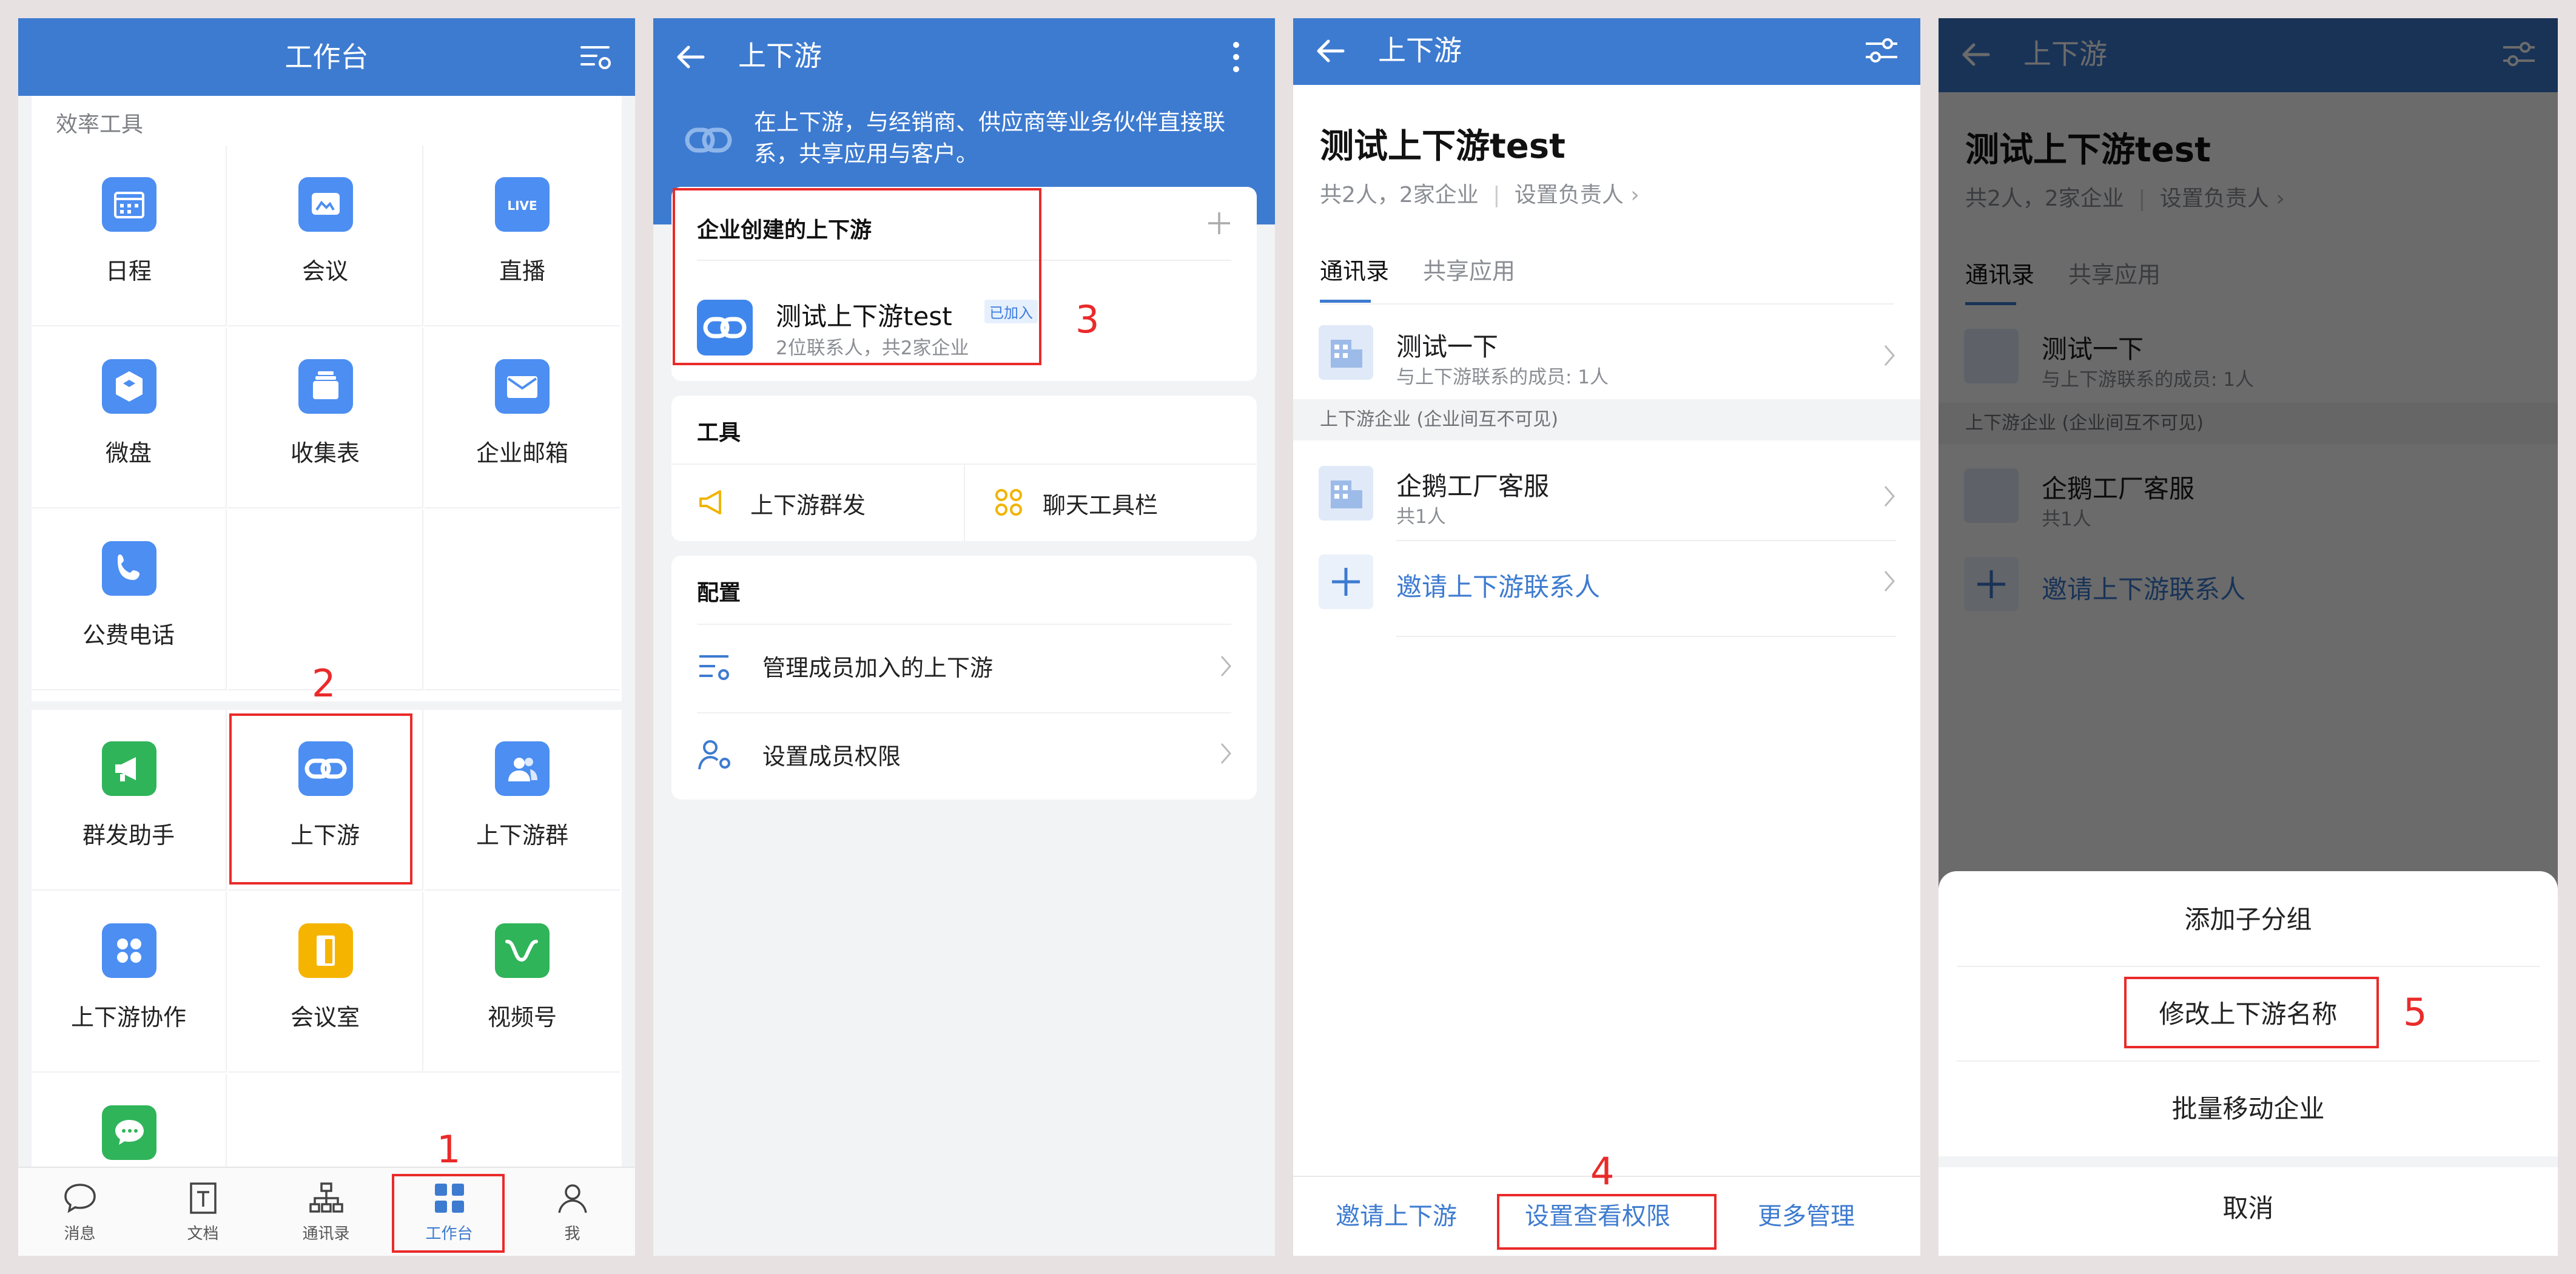 The height and width of the screenshot is (1274, 2576). What do you see at coordinates (1396, 1216) in the screenshot?
I see `invite-partner-button: 邀请上下游` at bounding box center [1396, 1216].